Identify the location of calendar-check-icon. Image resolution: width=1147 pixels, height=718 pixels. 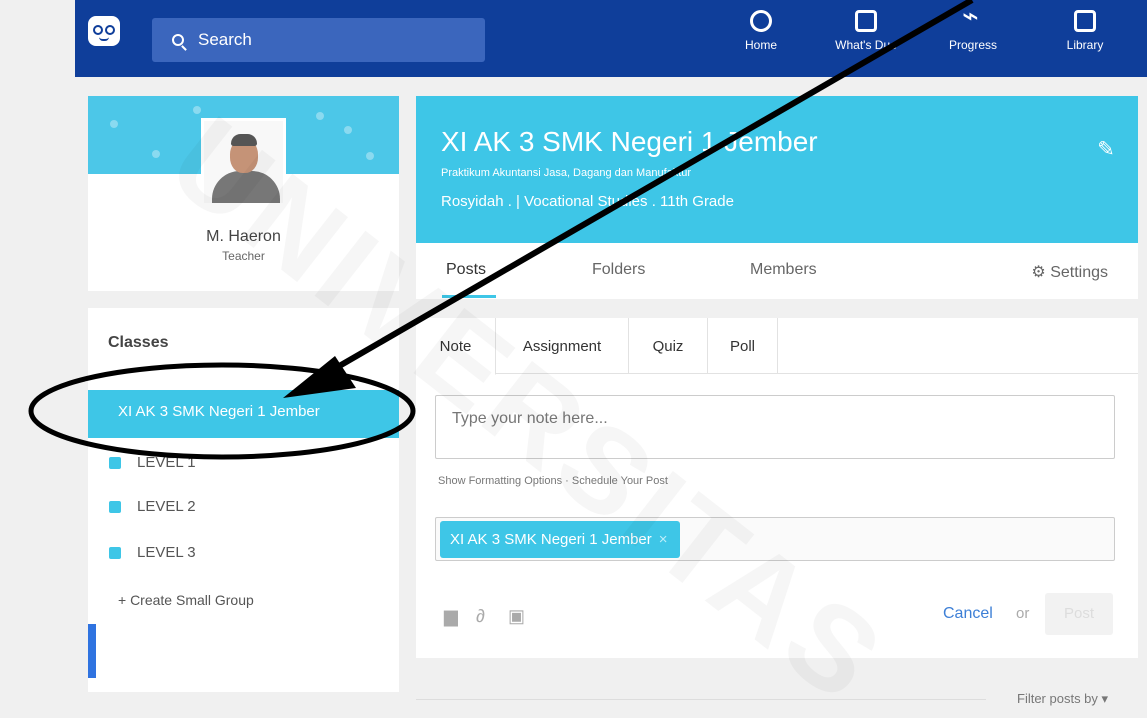
(866, 21).